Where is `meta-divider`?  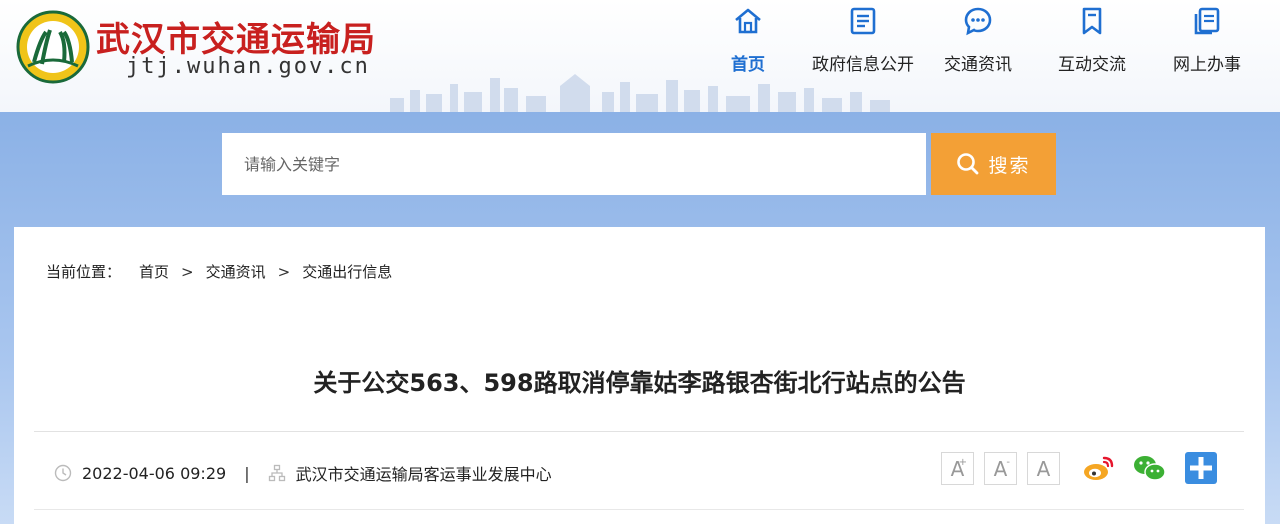
meta-divider is located at coordinates (639, 509).